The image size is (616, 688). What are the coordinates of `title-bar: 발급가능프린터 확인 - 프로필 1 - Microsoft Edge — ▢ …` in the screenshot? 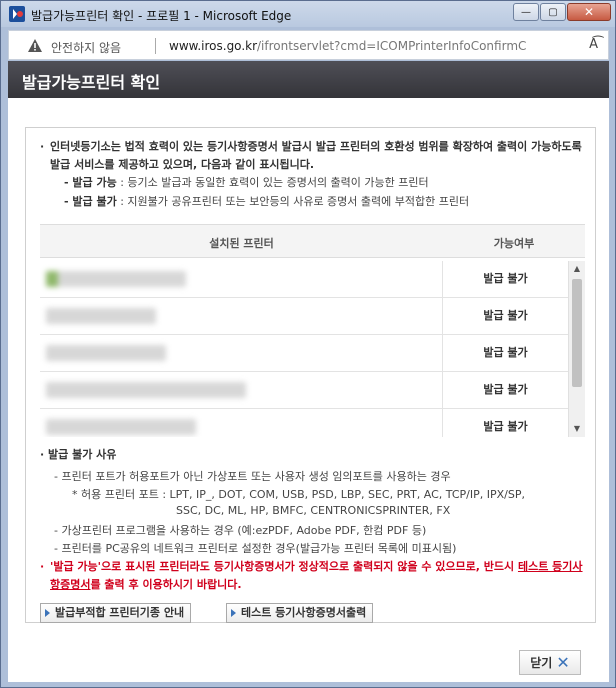 It's located at (308, 14).